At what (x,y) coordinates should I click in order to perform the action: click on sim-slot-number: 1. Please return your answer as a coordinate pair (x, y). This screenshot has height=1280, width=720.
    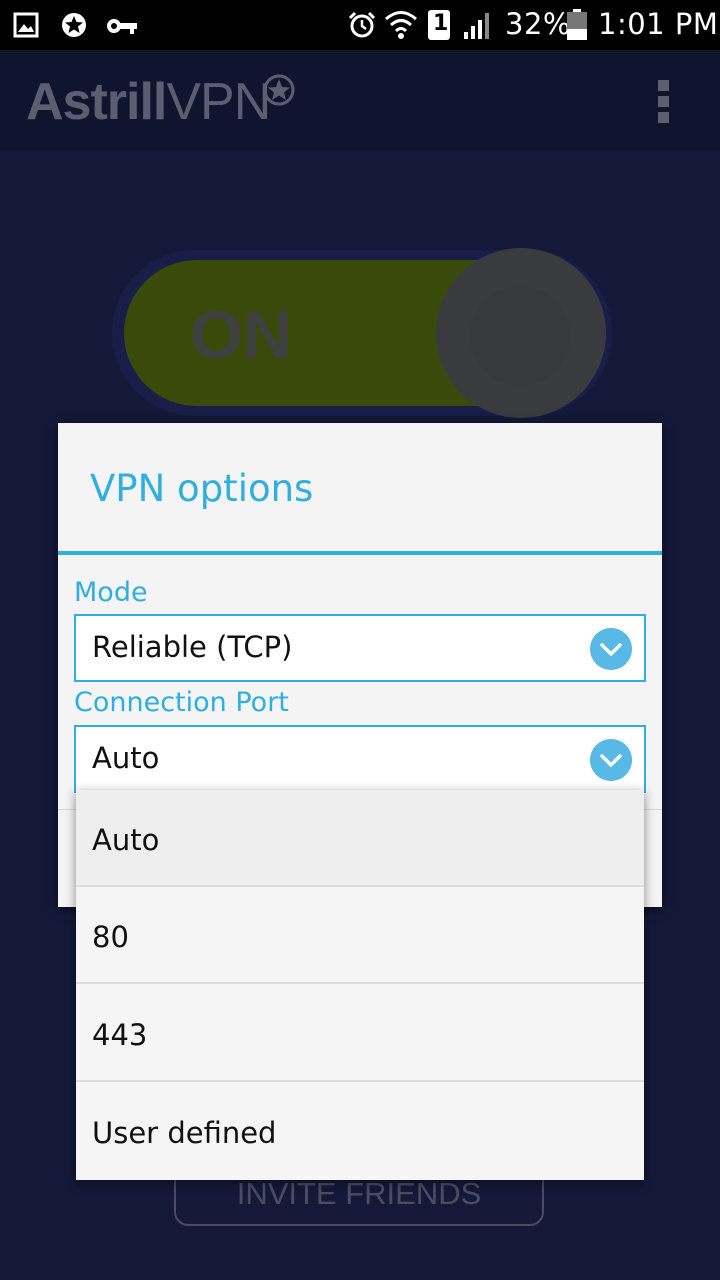
    Looking at the image, I should click on (441, 23).